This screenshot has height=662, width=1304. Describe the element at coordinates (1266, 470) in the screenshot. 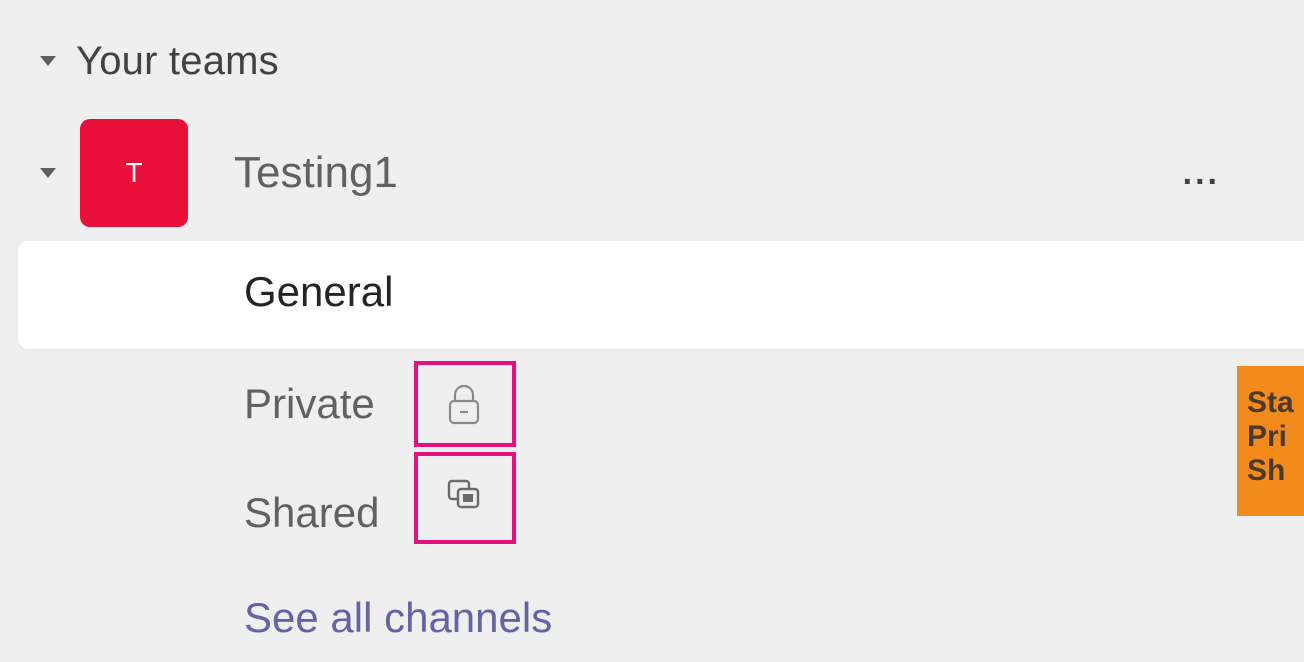

I see `callout-line: Sh` at that location.